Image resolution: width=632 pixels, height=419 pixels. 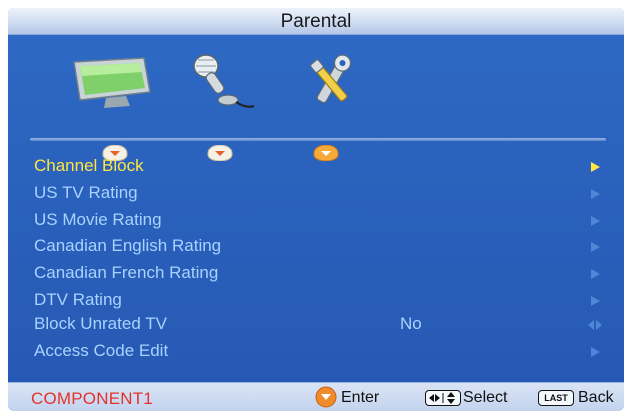 What do you see at coordinates (326, 397) in the screenshot?
I see `enter-icon` at bounding box center [326, 397].